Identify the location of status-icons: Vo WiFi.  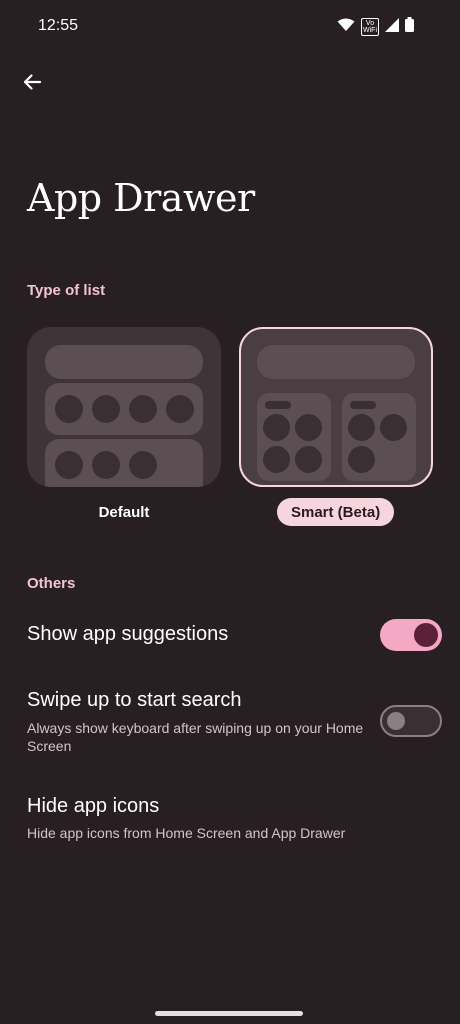
(375, 27).